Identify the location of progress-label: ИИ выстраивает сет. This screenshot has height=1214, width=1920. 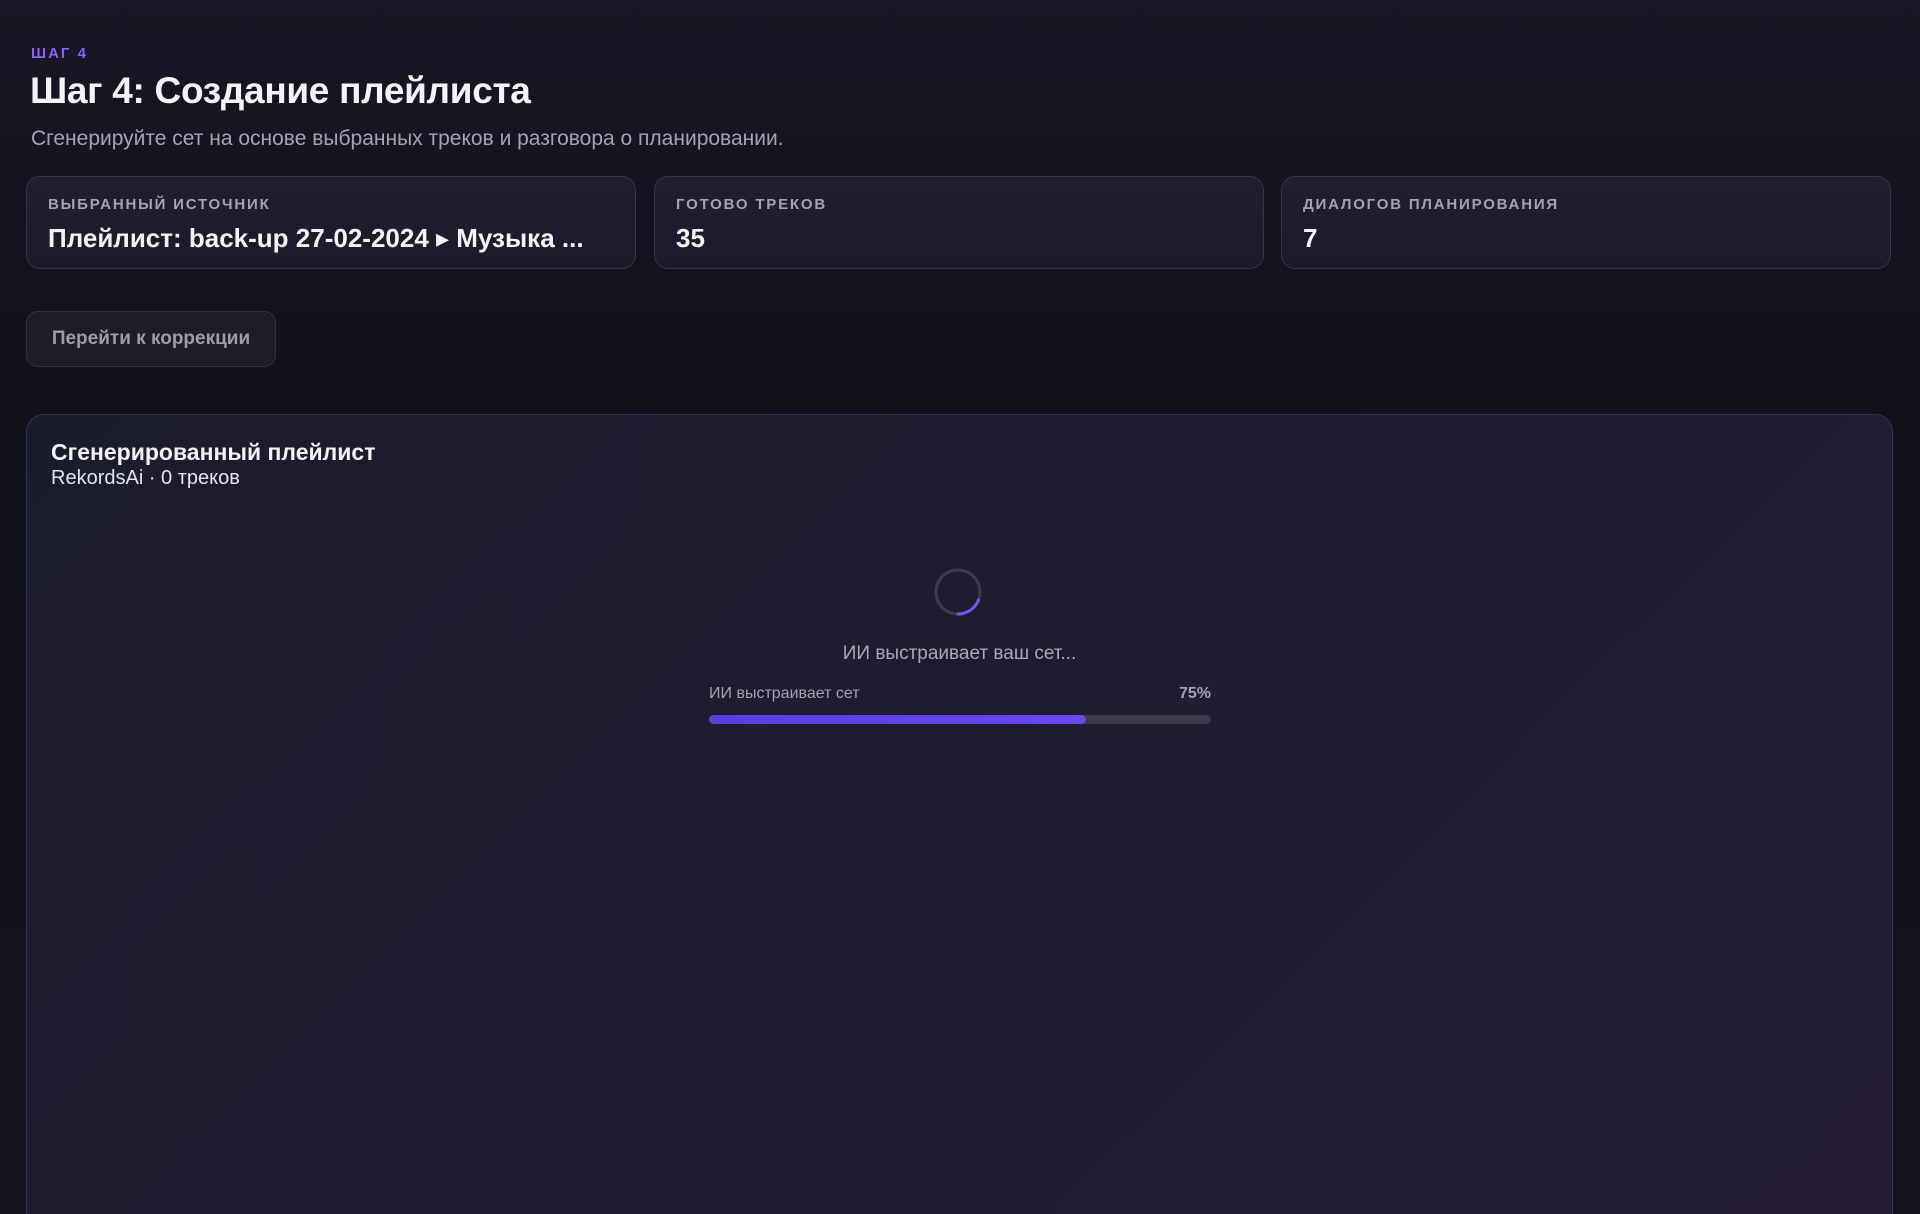
(784, 693).